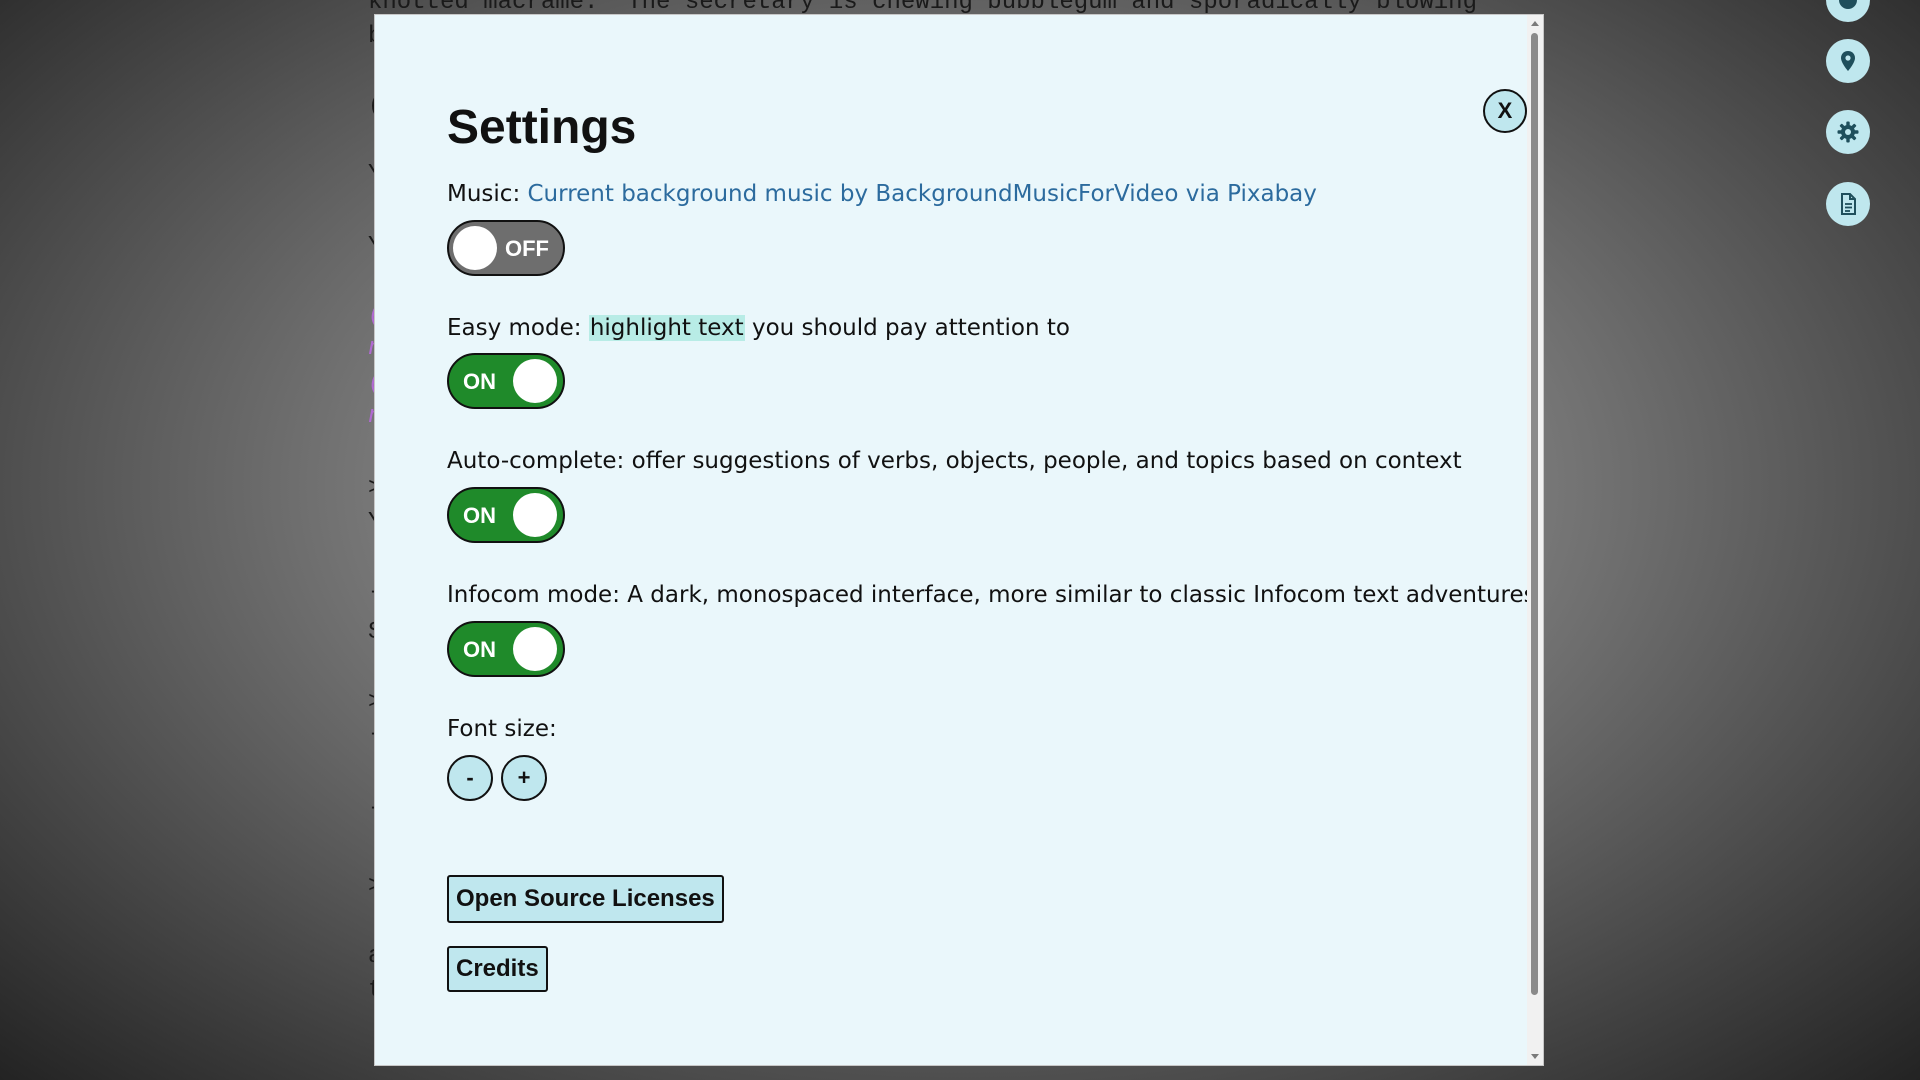 The width and height of the screenshot is (1920, 1080). What do you see at coordinates (1505, 111) in the screenshot?
I see `close-button: X` at bounding box center [1505, 111].